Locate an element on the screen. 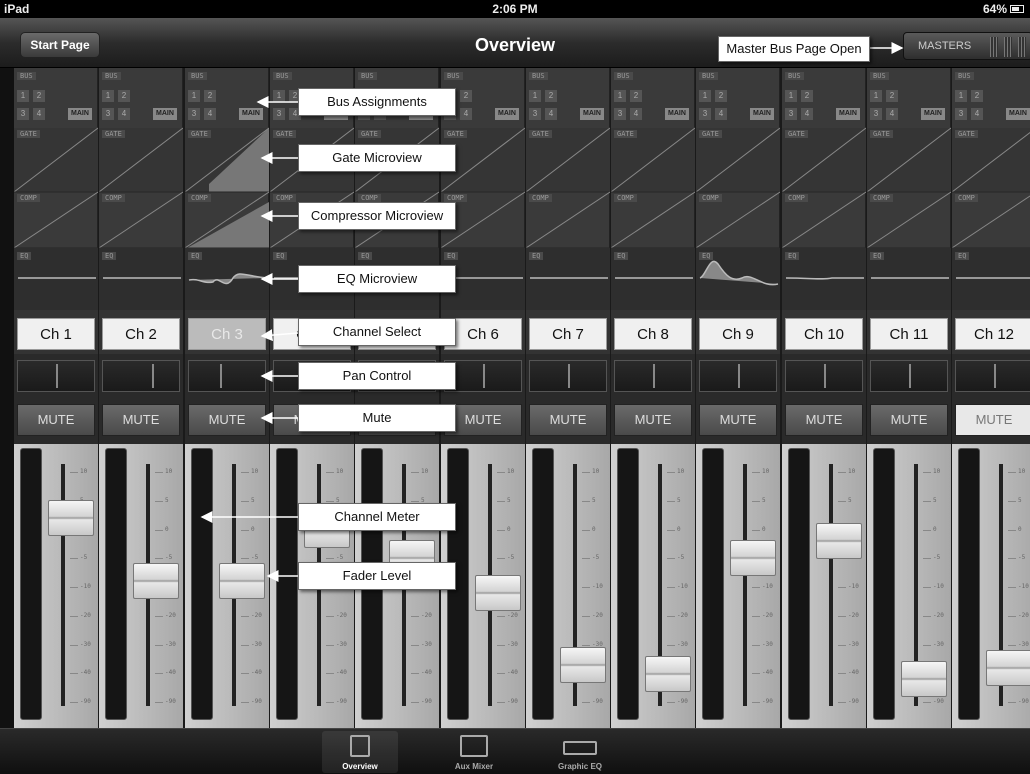  channel-select-button: Ch 2 is located at coordinates (141, 334).